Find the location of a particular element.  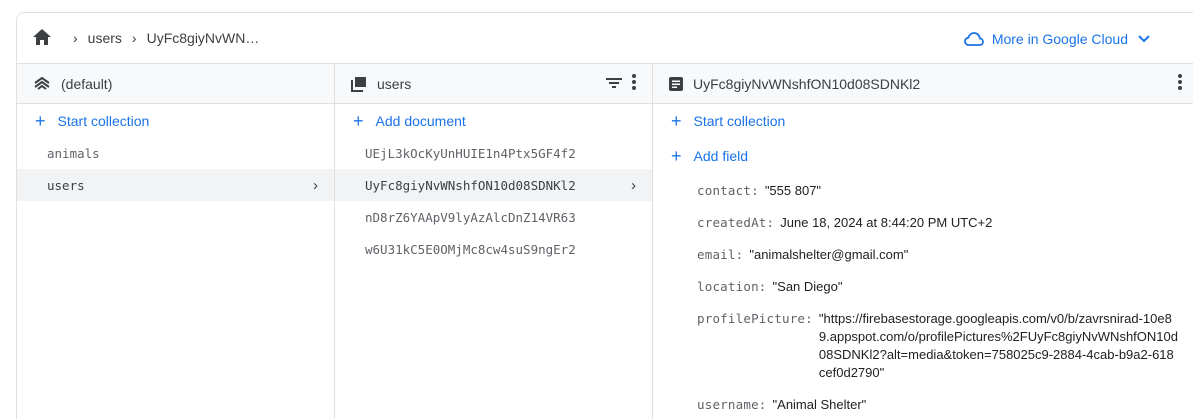

document-item: nD8rZ6YAApV9lyAzAlcDnZ14VR63 is located at coordinates (493, 217).